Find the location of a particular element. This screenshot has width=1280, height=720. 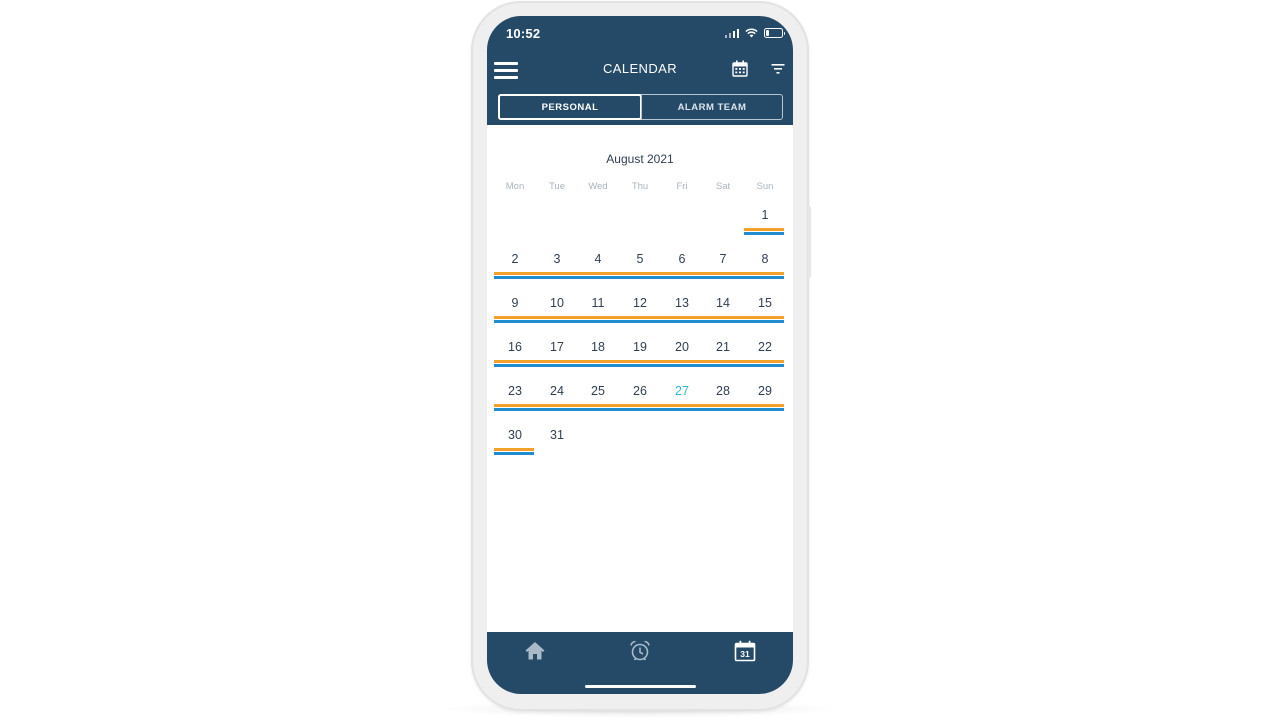

calendar-day: 8 is located at coordinates (765, 260).